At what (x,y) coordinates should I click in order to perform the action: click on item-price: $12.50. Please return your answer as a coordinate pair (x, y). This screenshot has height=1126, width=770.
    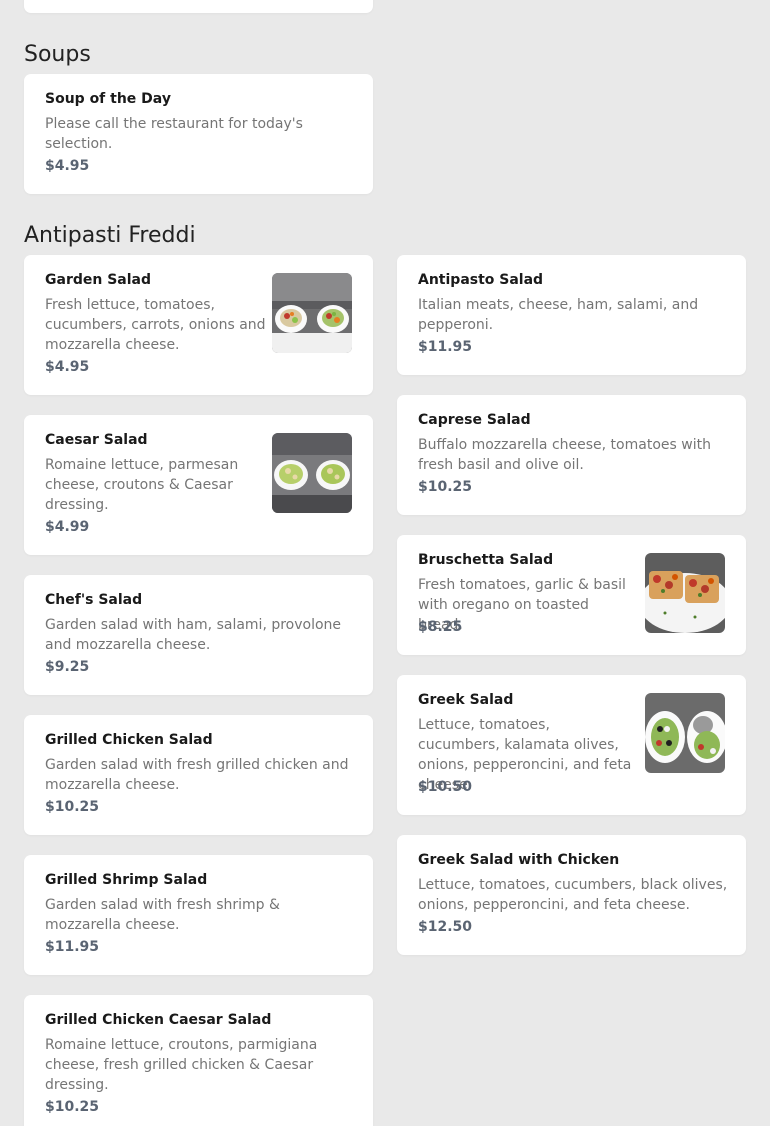
    Looking at the image, I should click on (445, 927).